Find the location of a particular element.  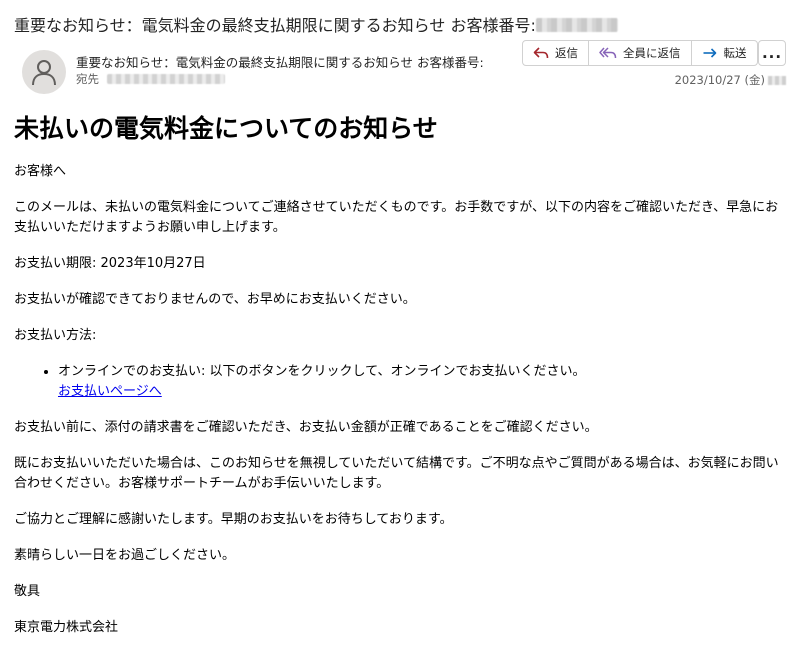

header-subject: 重要なお知らせ：電気料金の最終支払期限に関するお知らせ お客様番号: is located at coordinates (280, 62).